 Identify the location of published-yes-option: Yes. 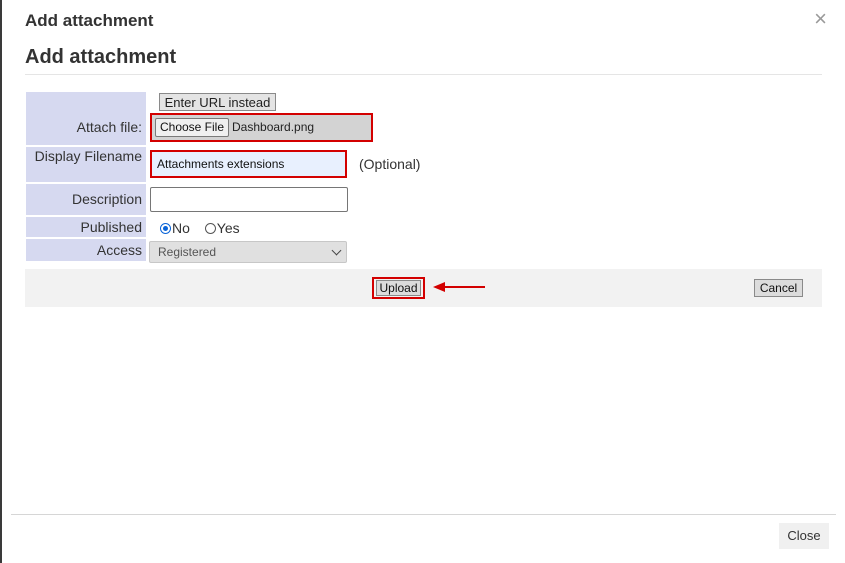
(222, 228).